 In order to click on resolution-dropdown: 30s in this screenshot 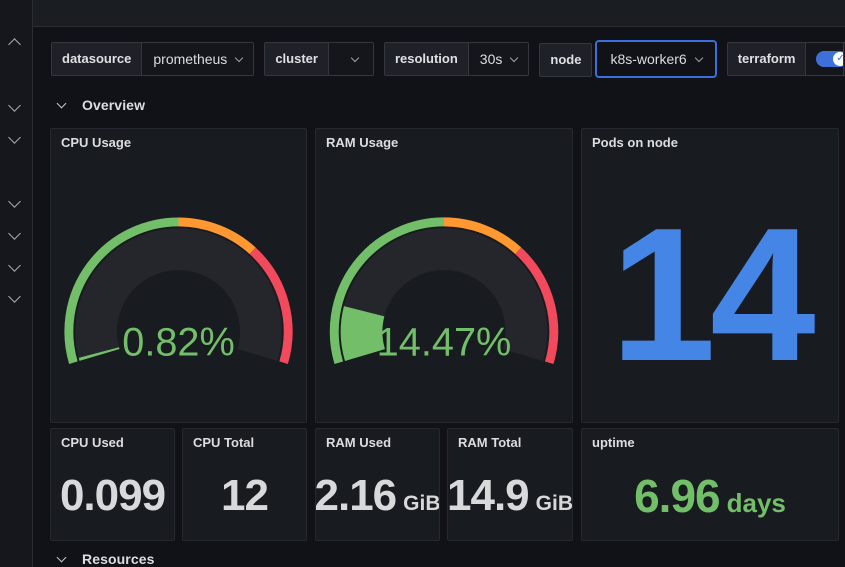, I will do `click(498, 59)`.